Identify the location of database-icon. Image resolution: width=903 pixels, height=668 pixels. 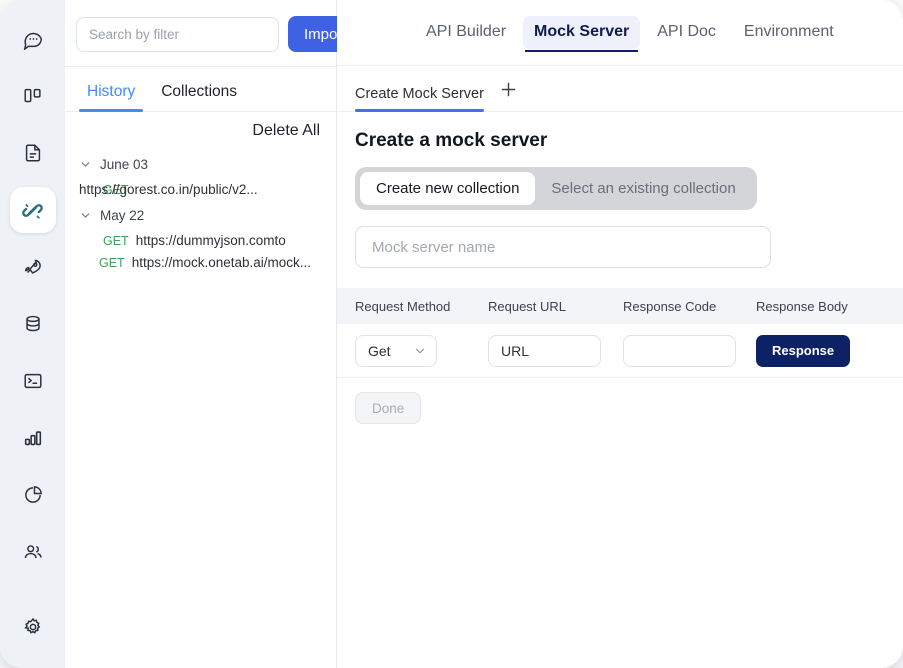
(33, 324).